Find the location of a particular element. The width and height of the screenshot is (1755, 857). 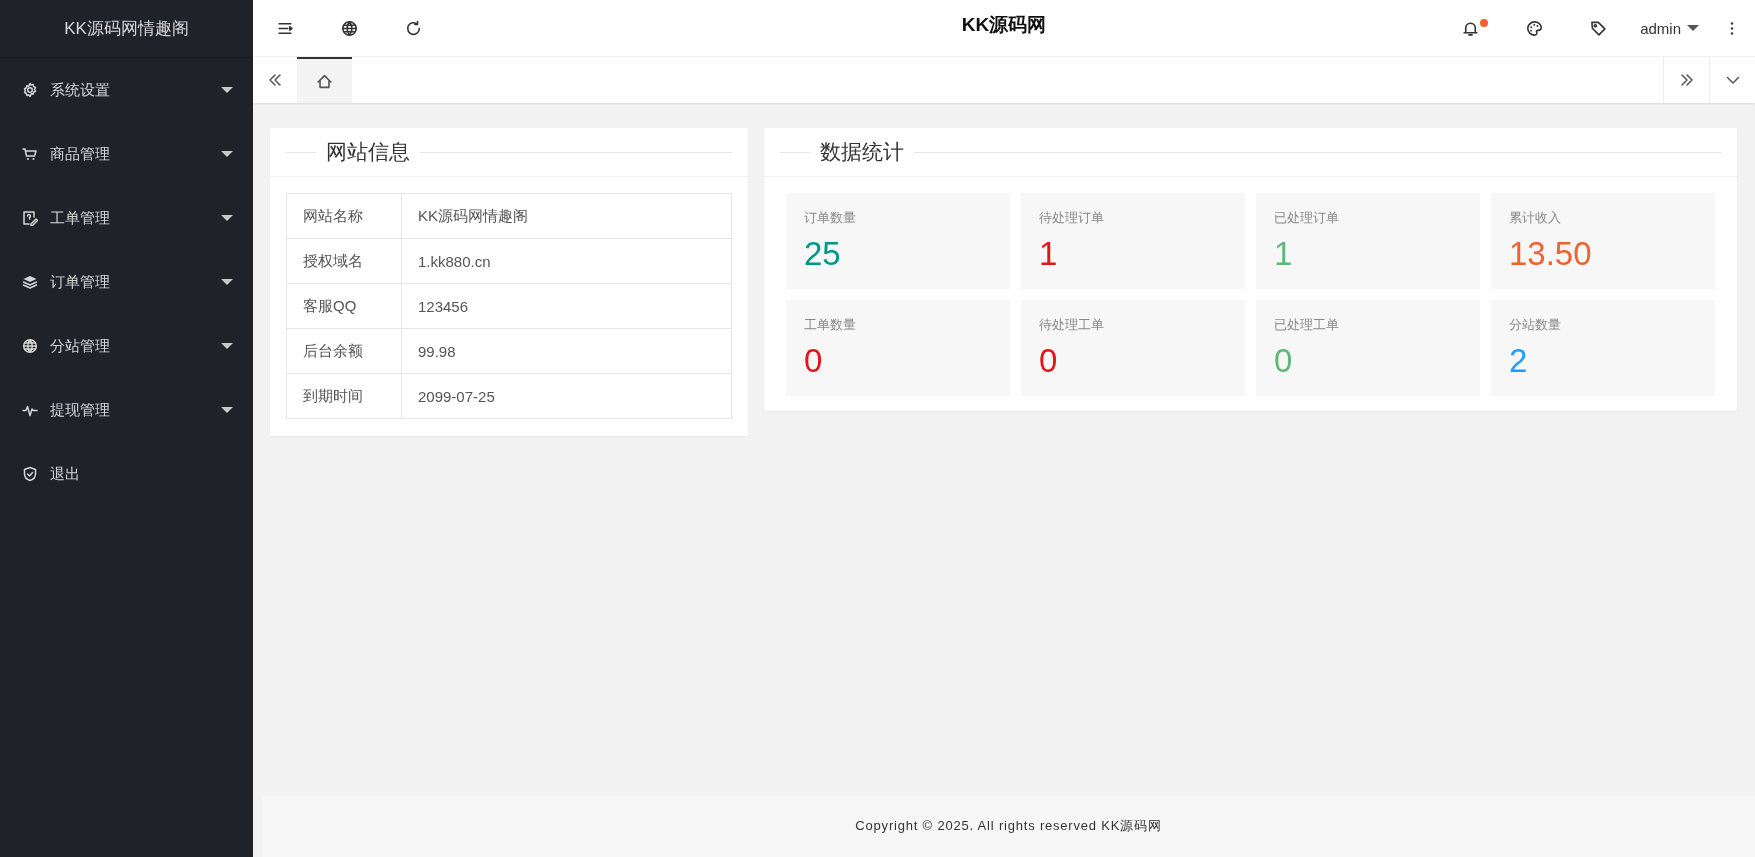

sidebar-menu-item: 订单管理 is located at coordinates (126, 282).